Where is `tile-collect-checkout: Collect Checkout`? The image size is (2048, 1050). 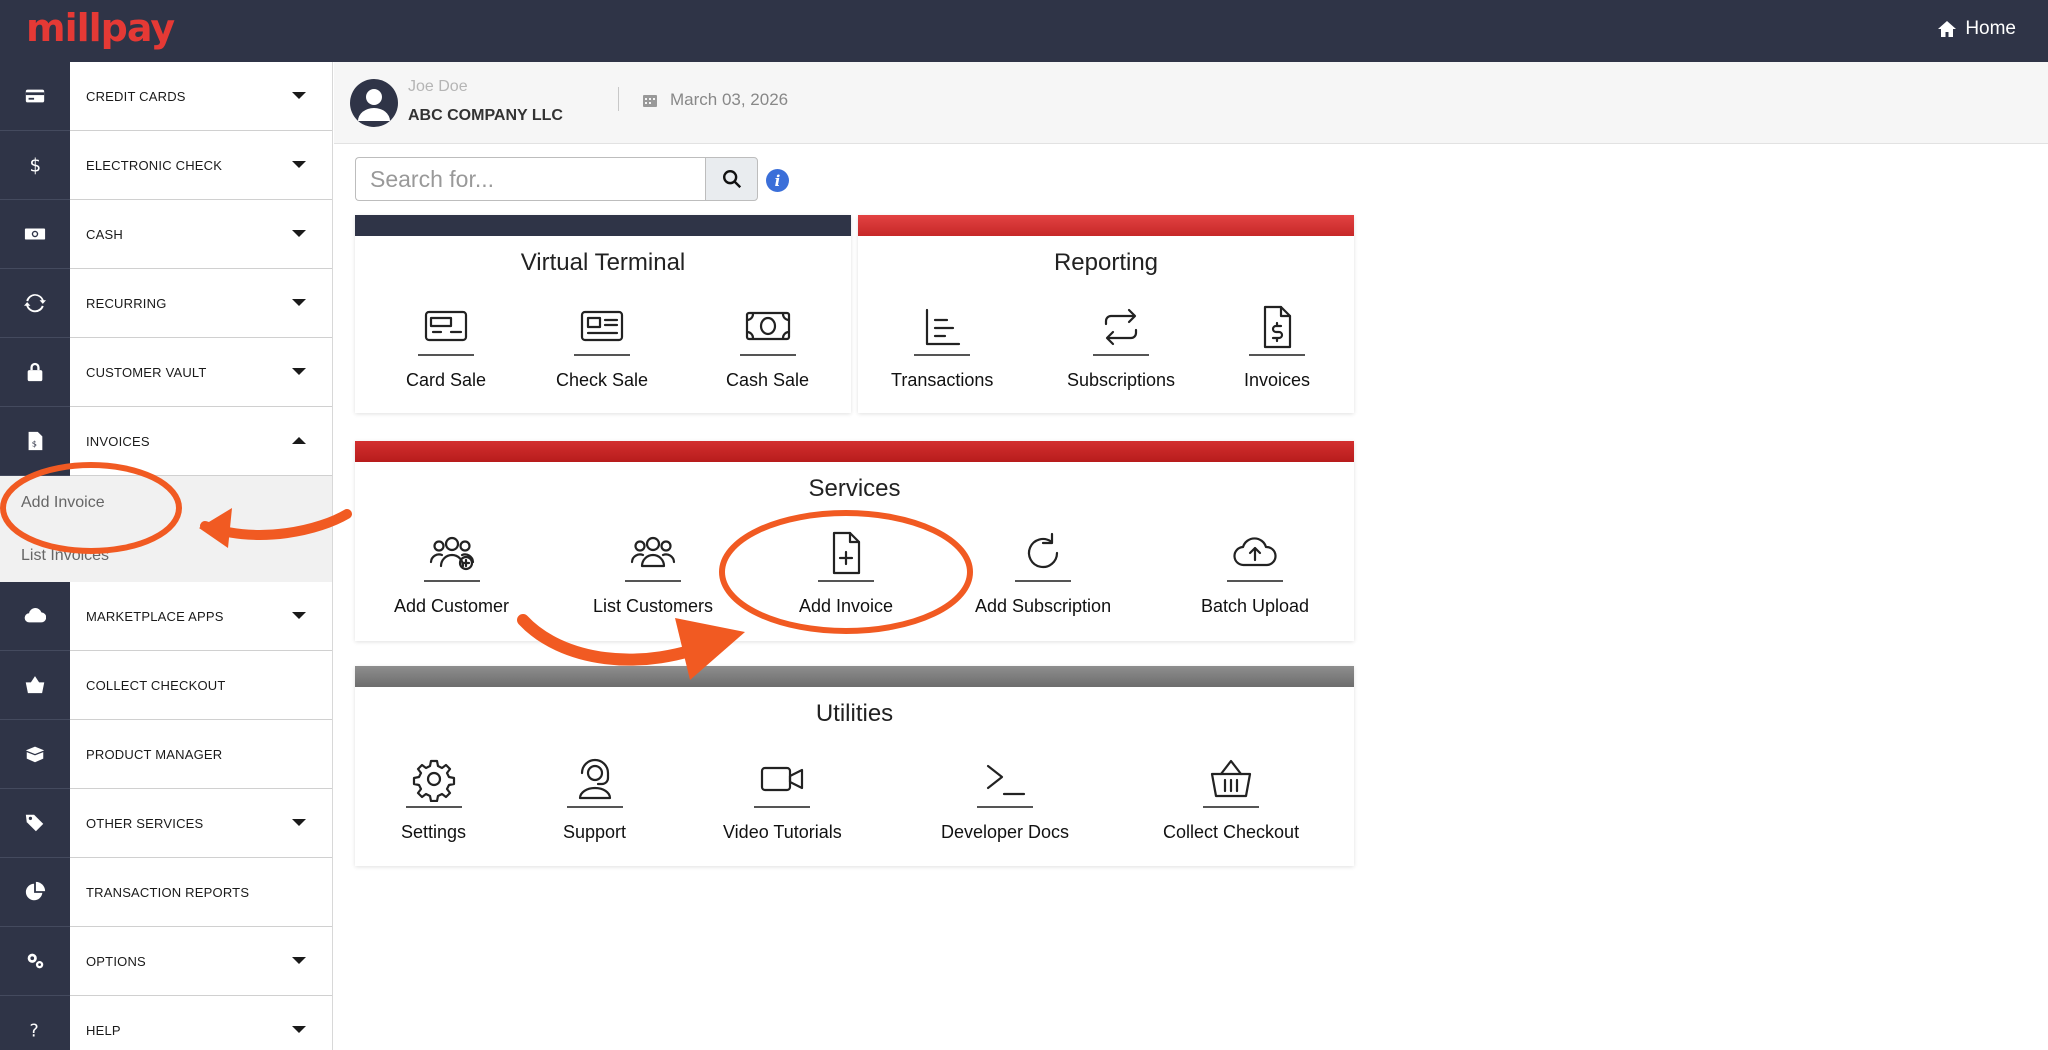 tile-collect-checkout: Collect Checkout is located at coordinates (1231, 797).